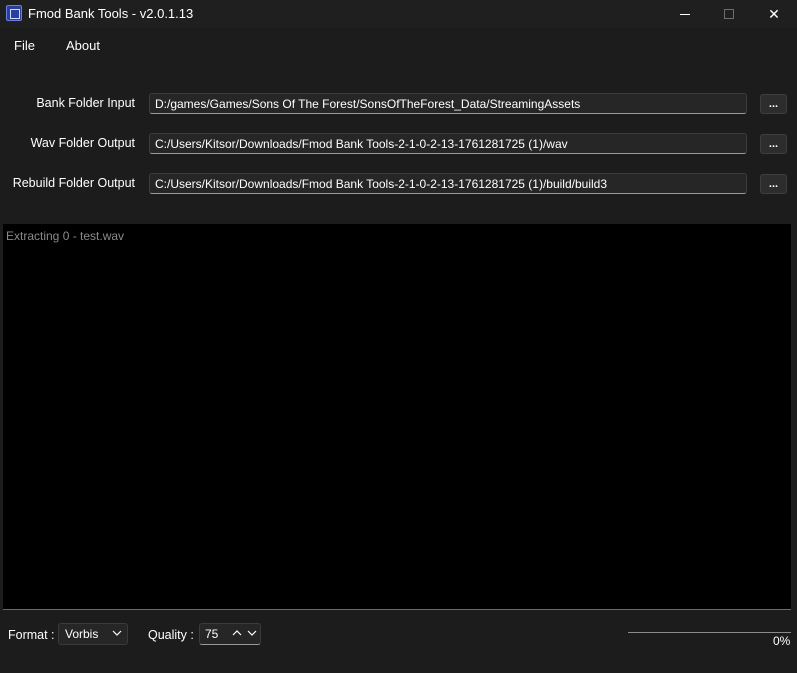 The height and width of the screenshot is (673, 797). I want to click on maximize-icon, so click(729, 14).